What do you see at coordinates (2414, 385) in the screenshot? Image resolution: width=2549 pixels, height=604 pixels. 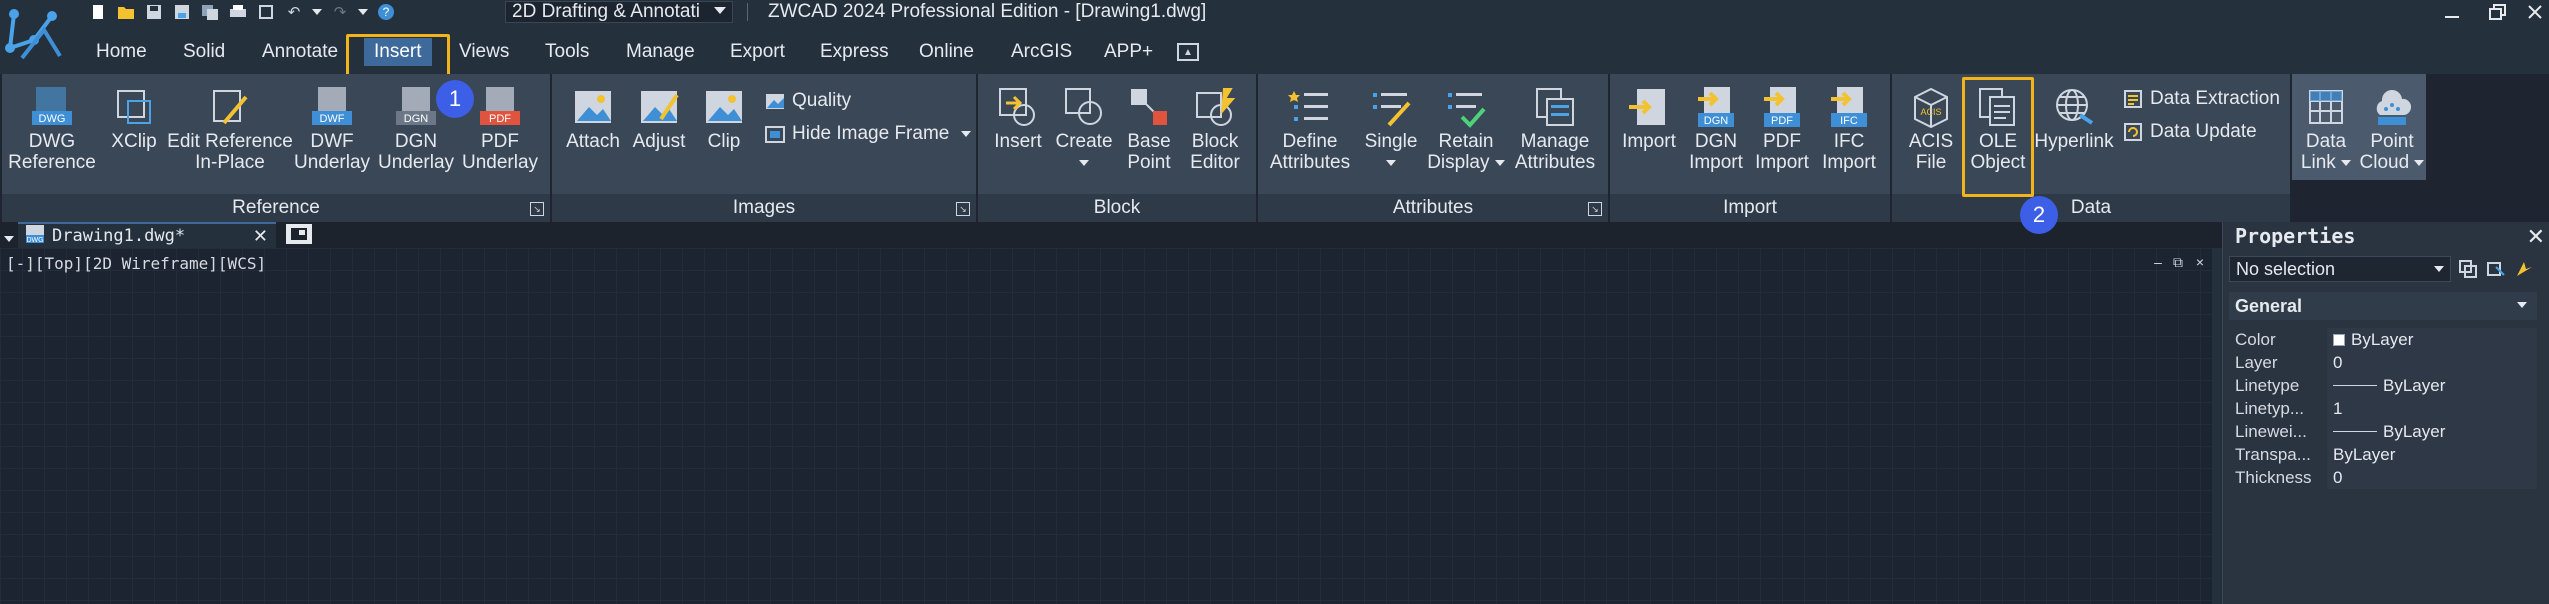 I see `property-value: ByLayer` at bounding box center [2414, 385].